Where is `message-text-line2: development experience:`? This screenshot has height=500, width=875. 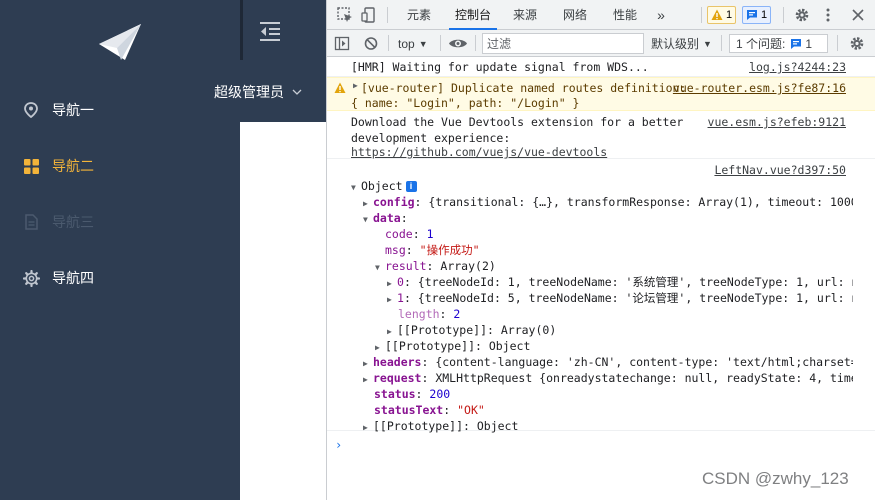 message-text-line2: development experience: is located at coordinates (431, 138).